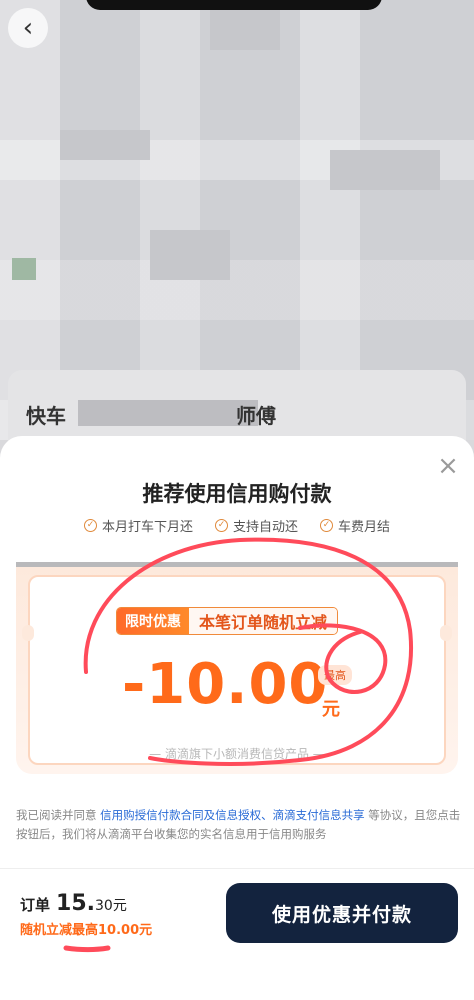  Describe the element at coordinates (265, 527) in the screenshot. I see `feature-label: 支持自动还` at that location.